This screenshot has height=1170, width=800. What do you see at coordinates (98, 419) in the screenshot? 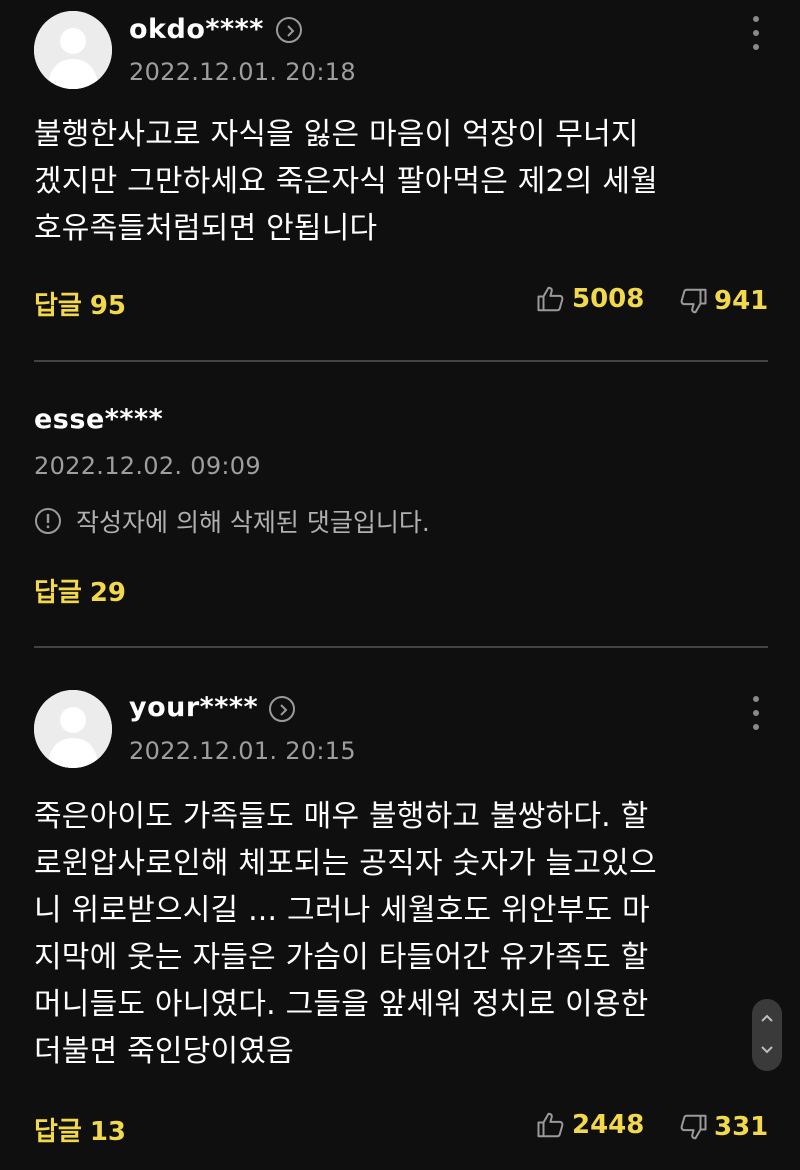
I see `username: esse****` at bounding box center [98, 419].